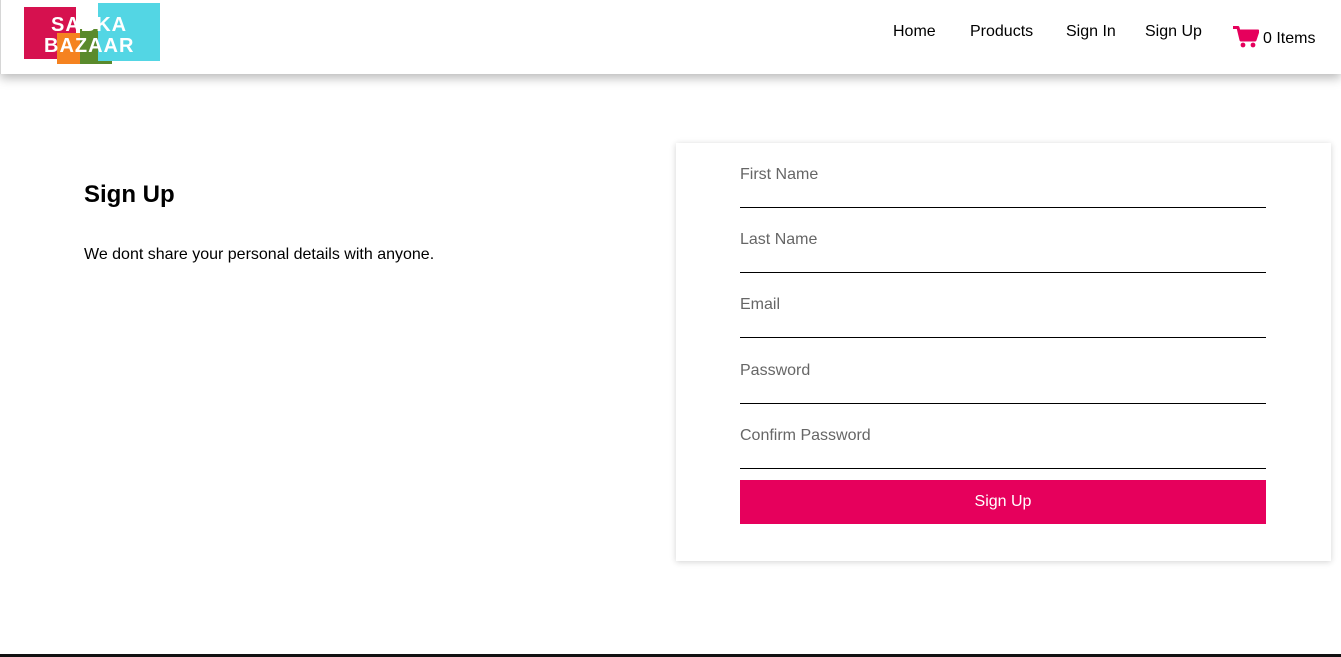 This screenshot has height=657, width=1341. What do you see at coordinates (914, 32) in the screenshot?
I see `nav-home-link: Home` at bounding box center [914, 32].